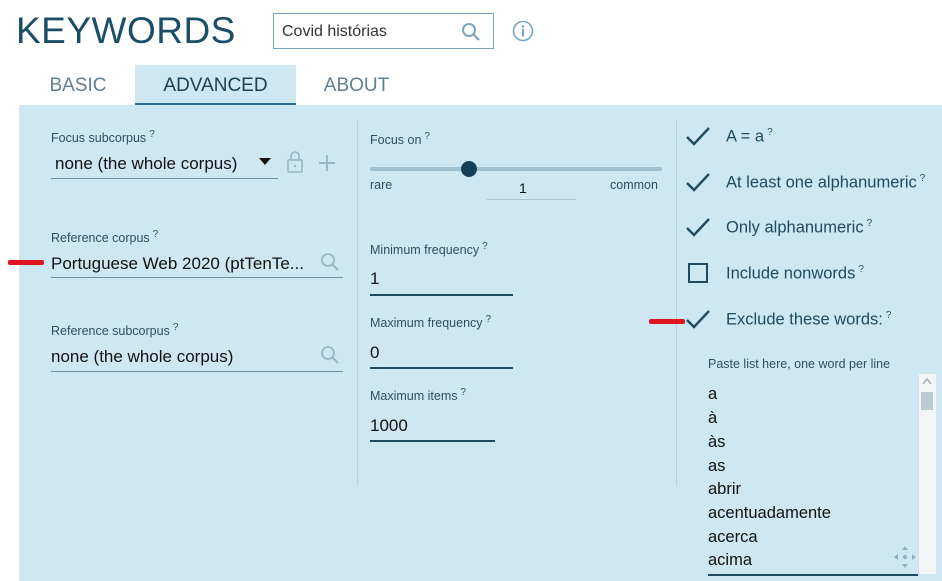 The width and height of the screenshot is (942, 581). I want to click on reference-subcorpus-label: Reference subcorpus?, so click(115, 330).